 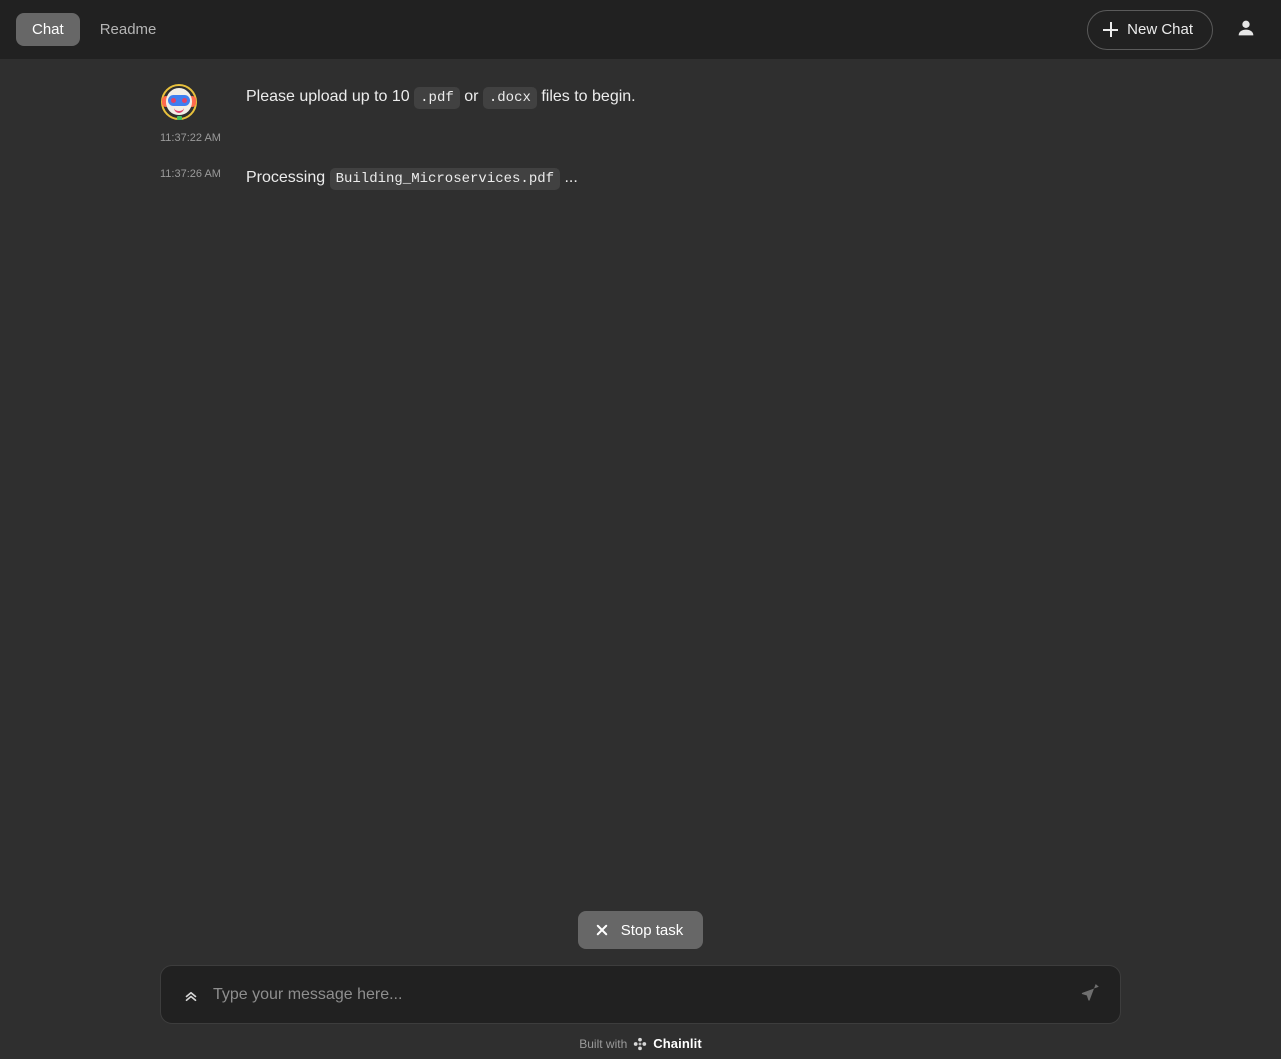 I want to click on plus-icon, so click(x=1111, y=29).